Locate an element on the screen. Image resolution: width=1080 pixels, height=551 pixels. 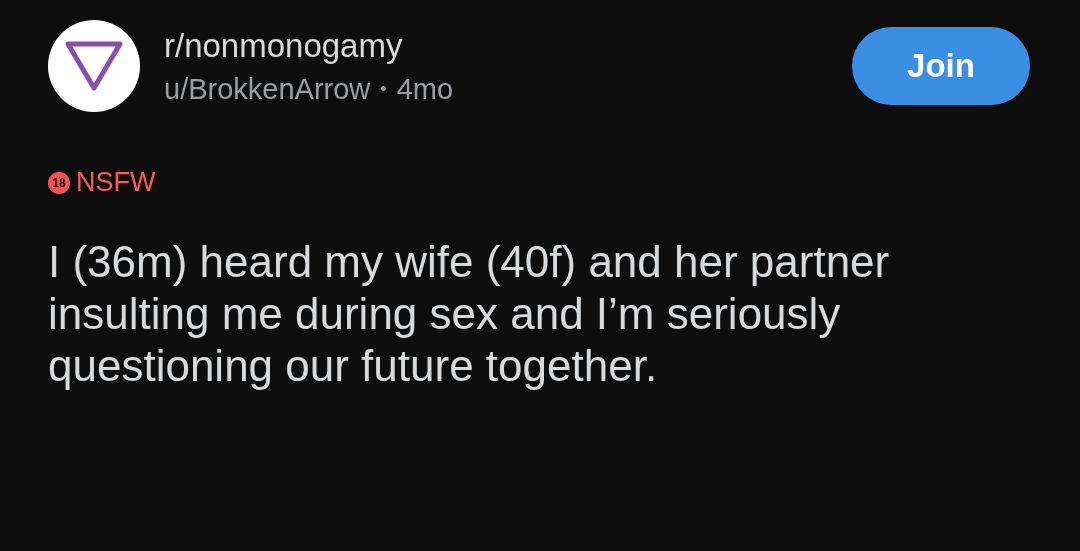
nsfw-label: NSFW is located at coordinates (116, 182).